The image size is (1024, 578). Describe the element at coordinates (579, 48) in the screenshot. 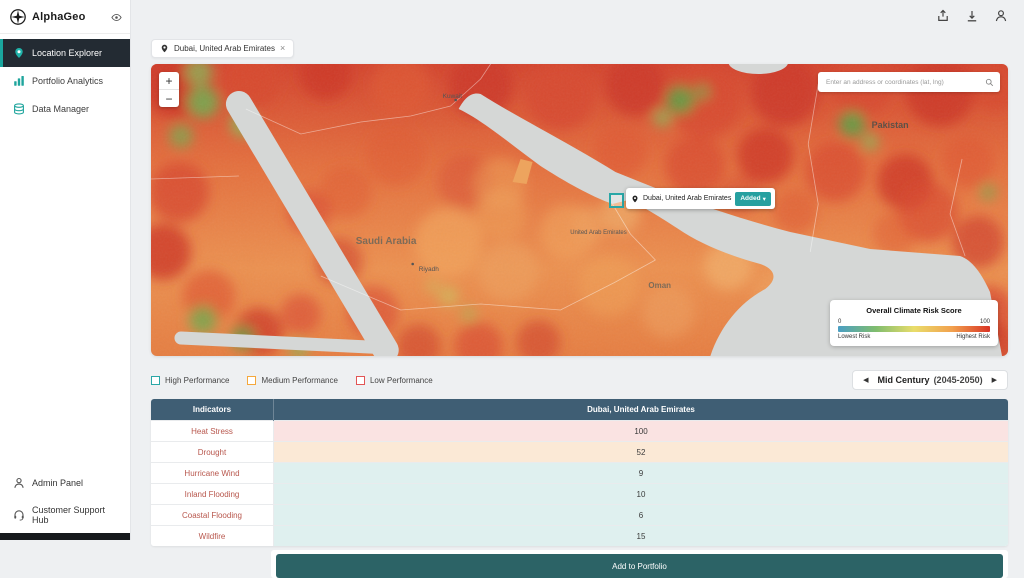

I see `selected-locations-row: Dubai, United Arab Emirates ×` at that location.